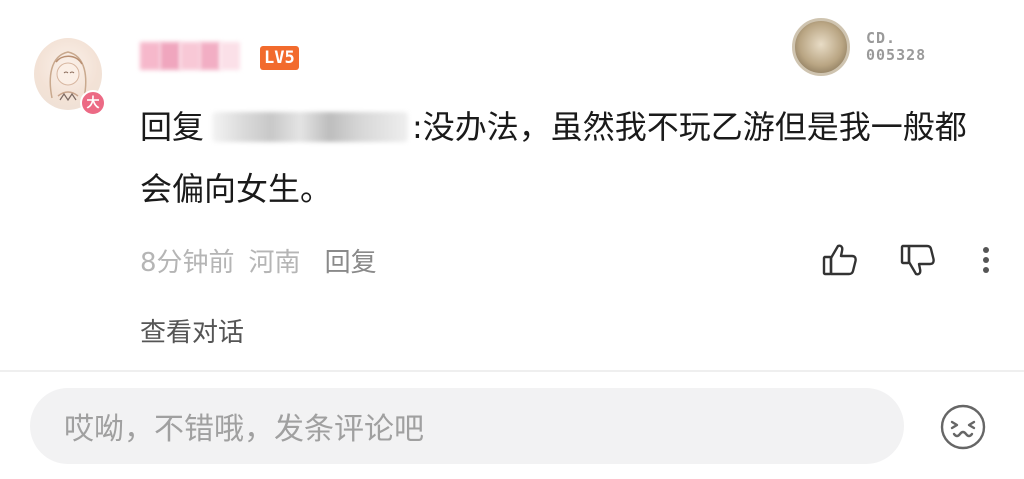 Image resolution: width=1024 pixels, height=479 pixels. What do you see at coordinates (190, 56) in the screenshot?
I see `username-blurred` at bounding box center [190, 56].